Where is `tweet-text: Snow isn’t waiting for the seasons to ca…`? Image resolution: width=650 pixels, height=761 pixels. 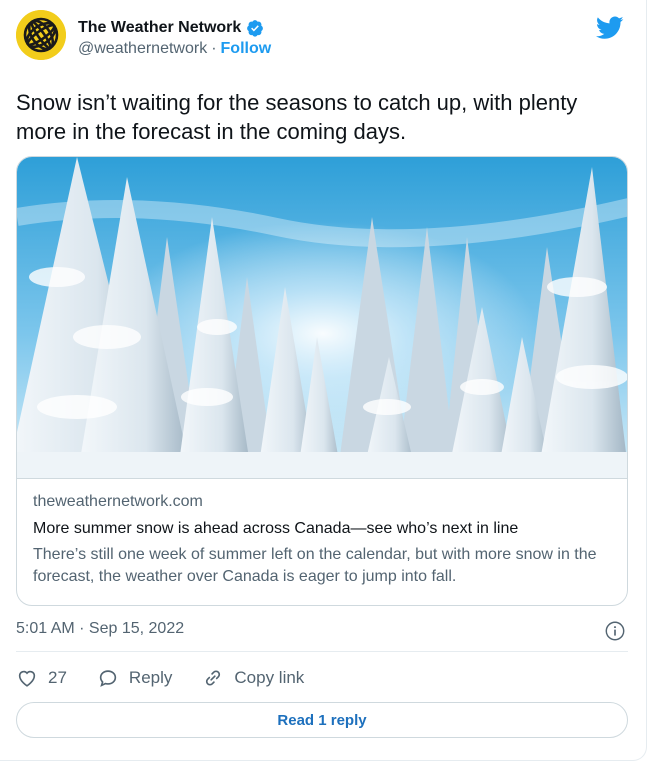 tweet-text: Snow isn’t waiting for the seasons to ca… is located at coordinates (297, 117).